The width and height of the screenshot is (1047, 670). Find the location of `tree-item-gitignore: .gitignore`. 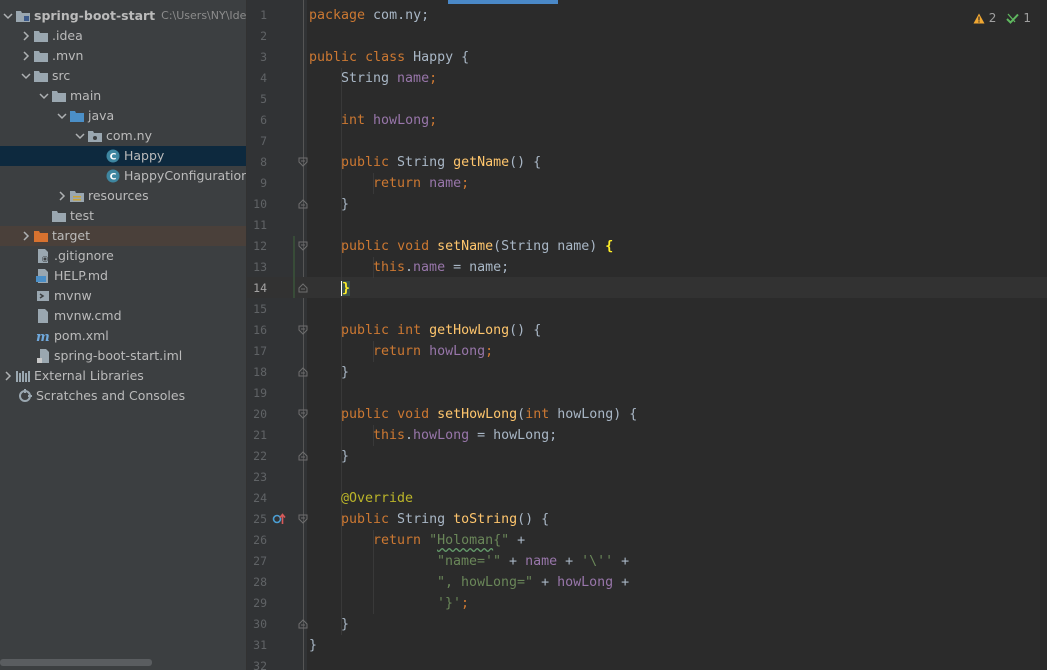

tree-item-gitignore: .gitignore is located at coordinates (123, 256).